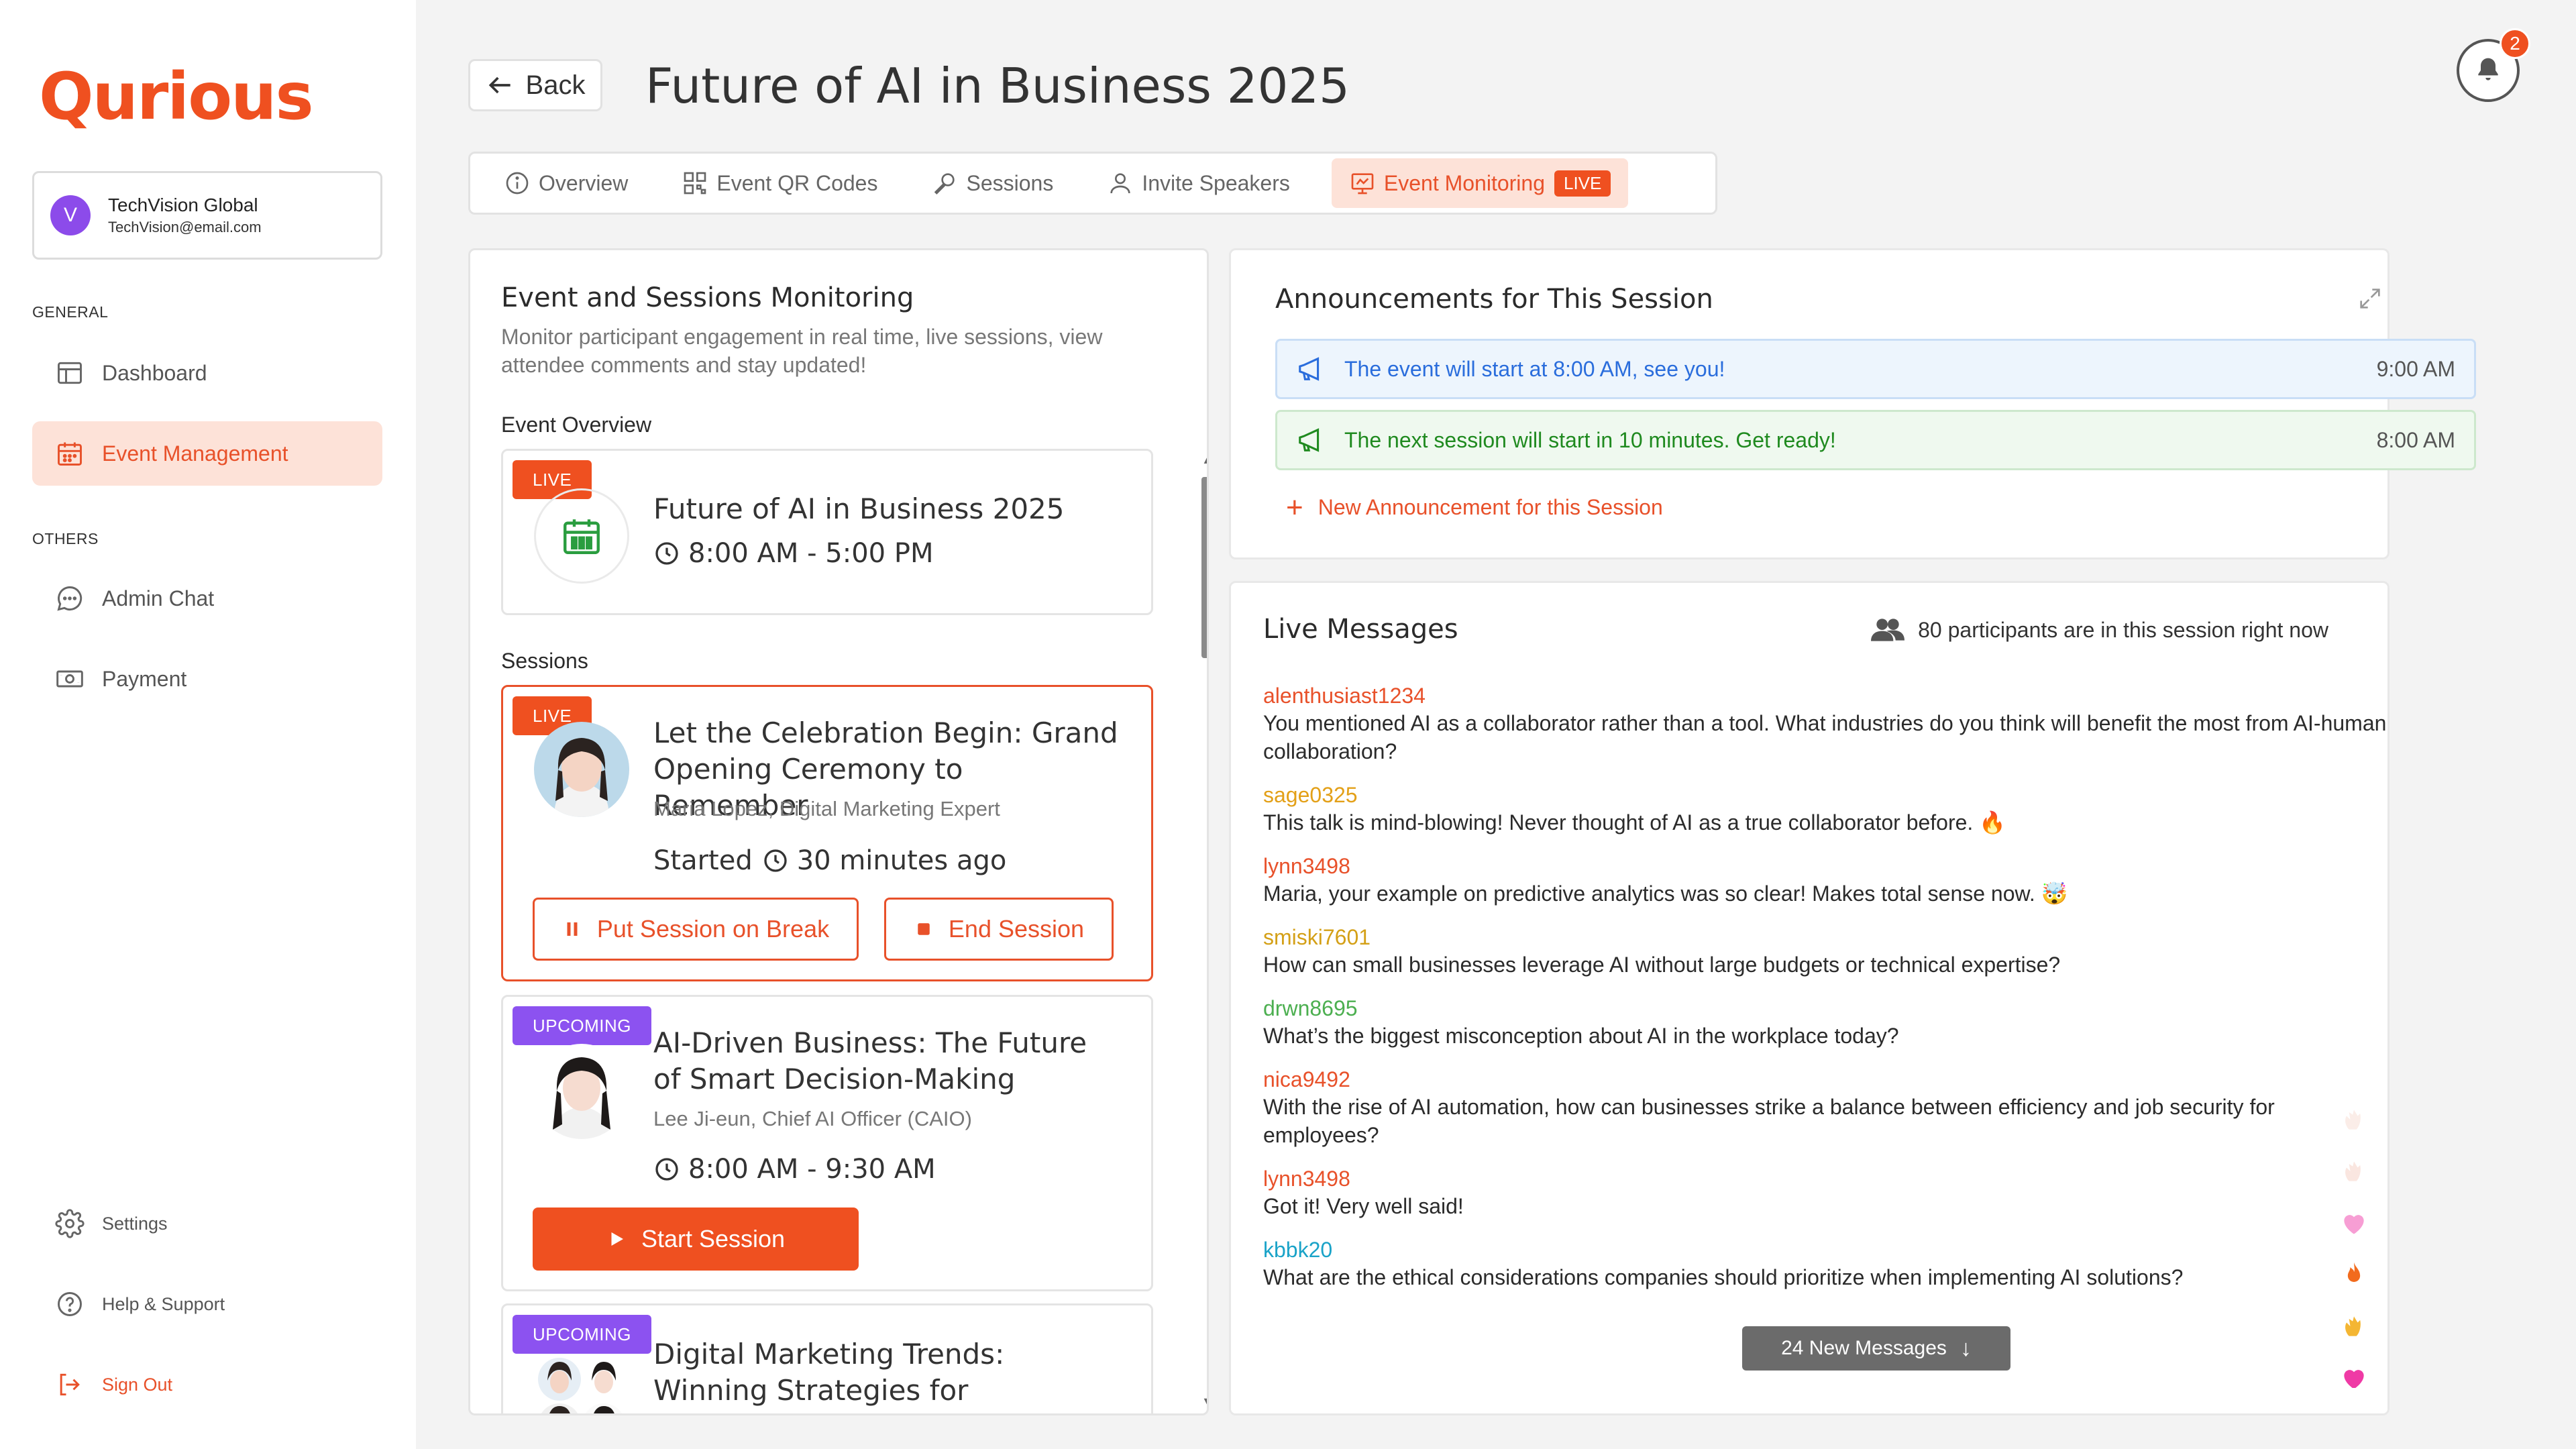 This screenshot has width=2576, height=1449. I want to click on payment-icon, so click(69, 679).